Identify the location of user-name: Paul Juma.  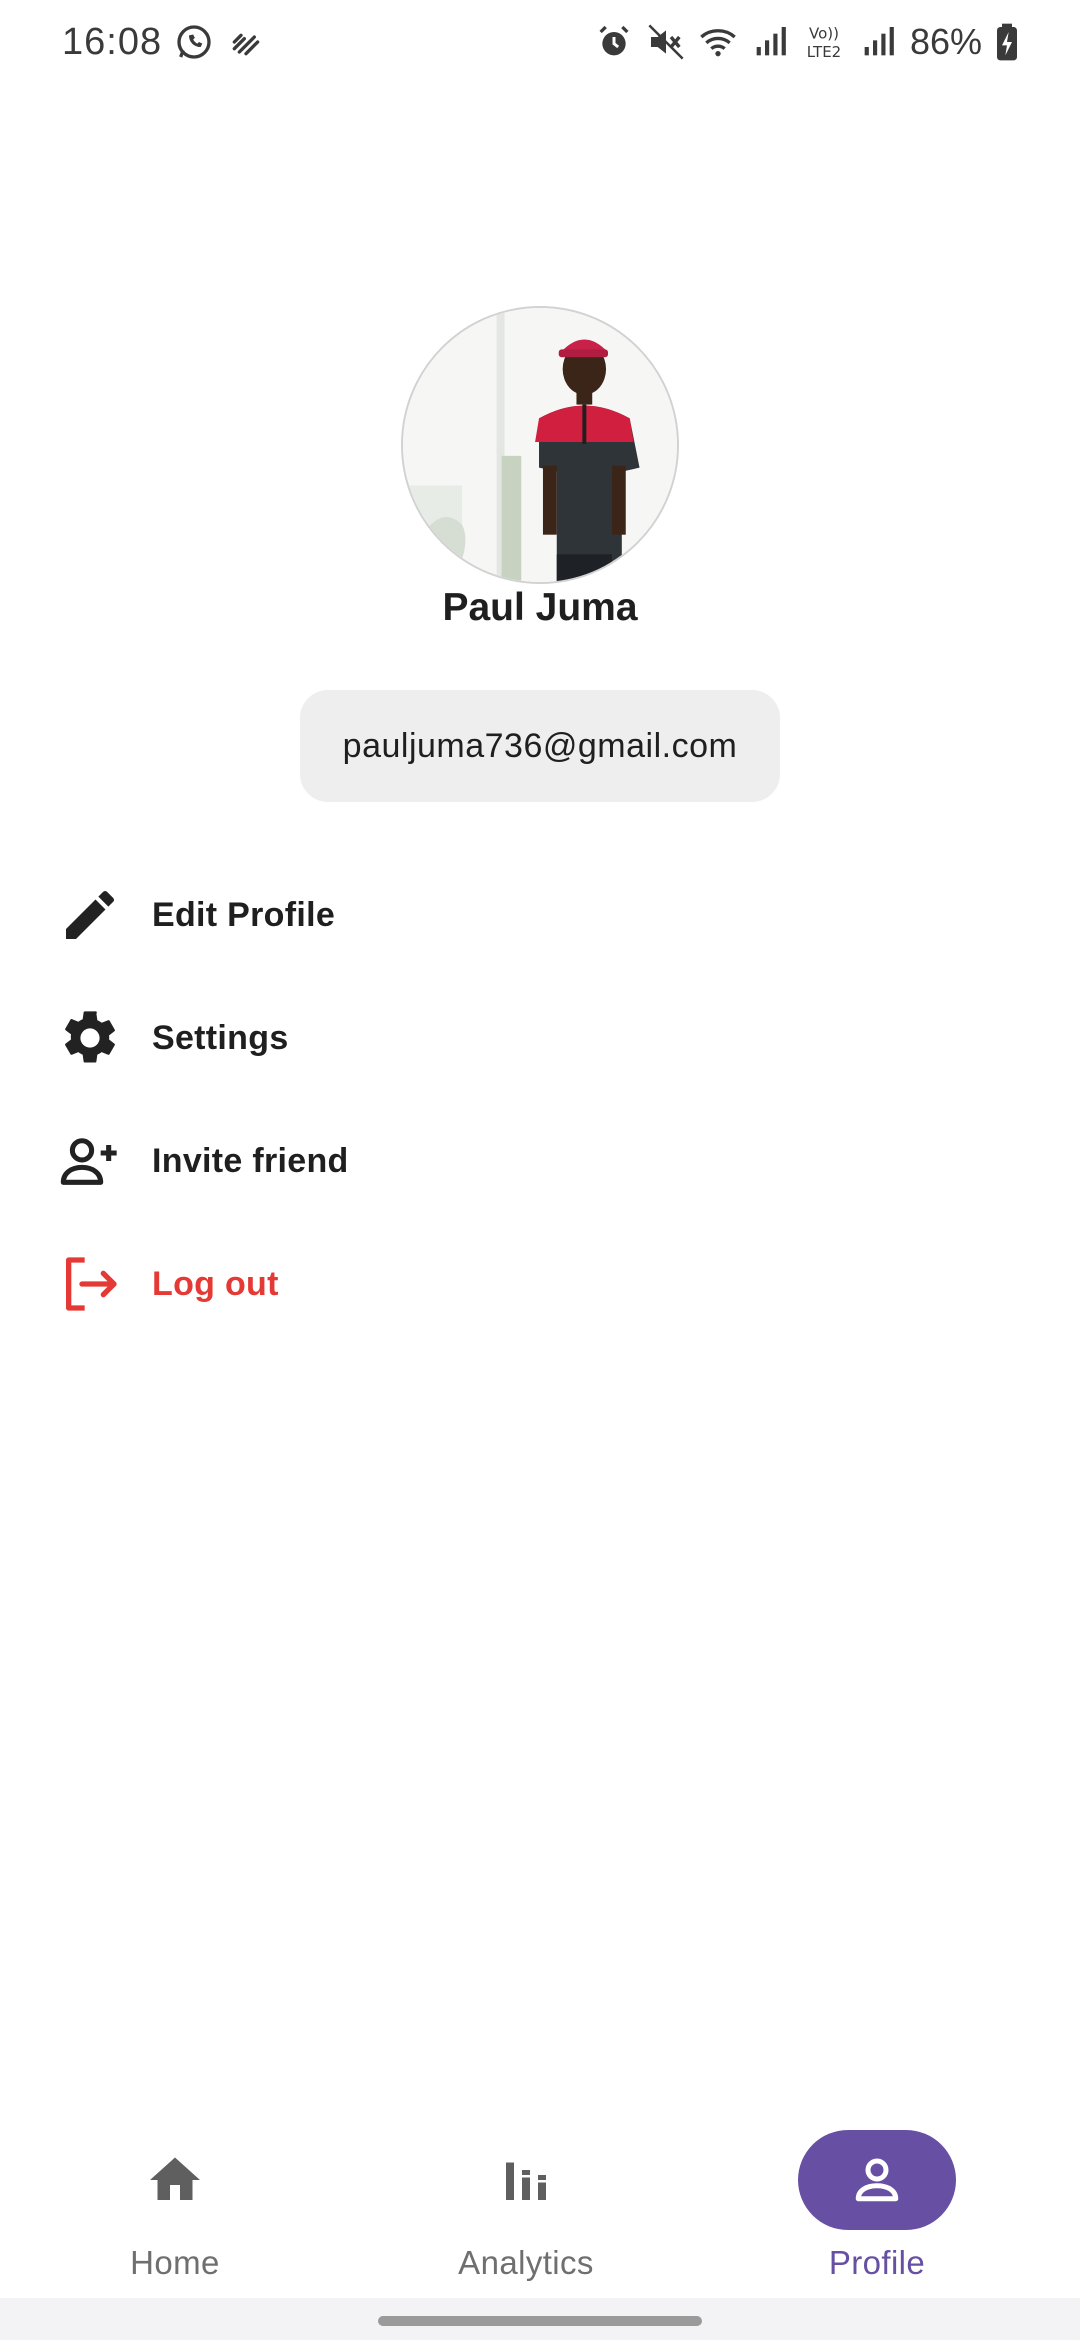
(540, 607).